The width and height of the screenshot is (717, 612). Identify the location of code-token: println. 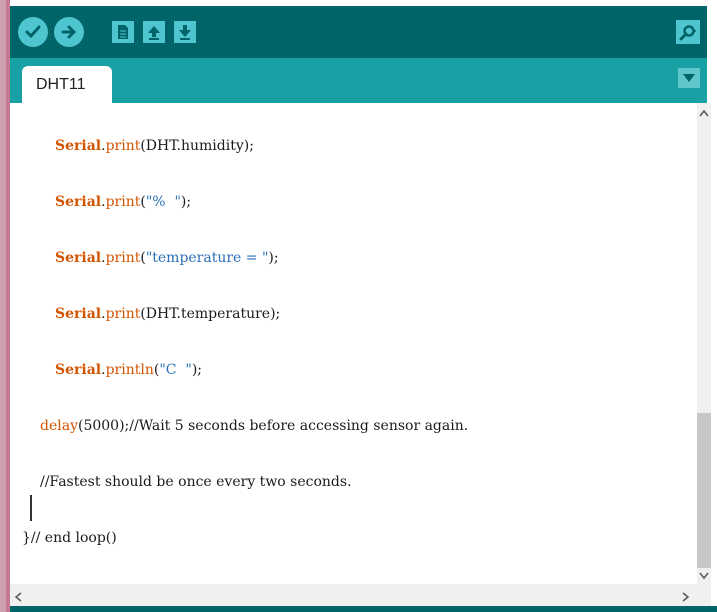
(129, 370).